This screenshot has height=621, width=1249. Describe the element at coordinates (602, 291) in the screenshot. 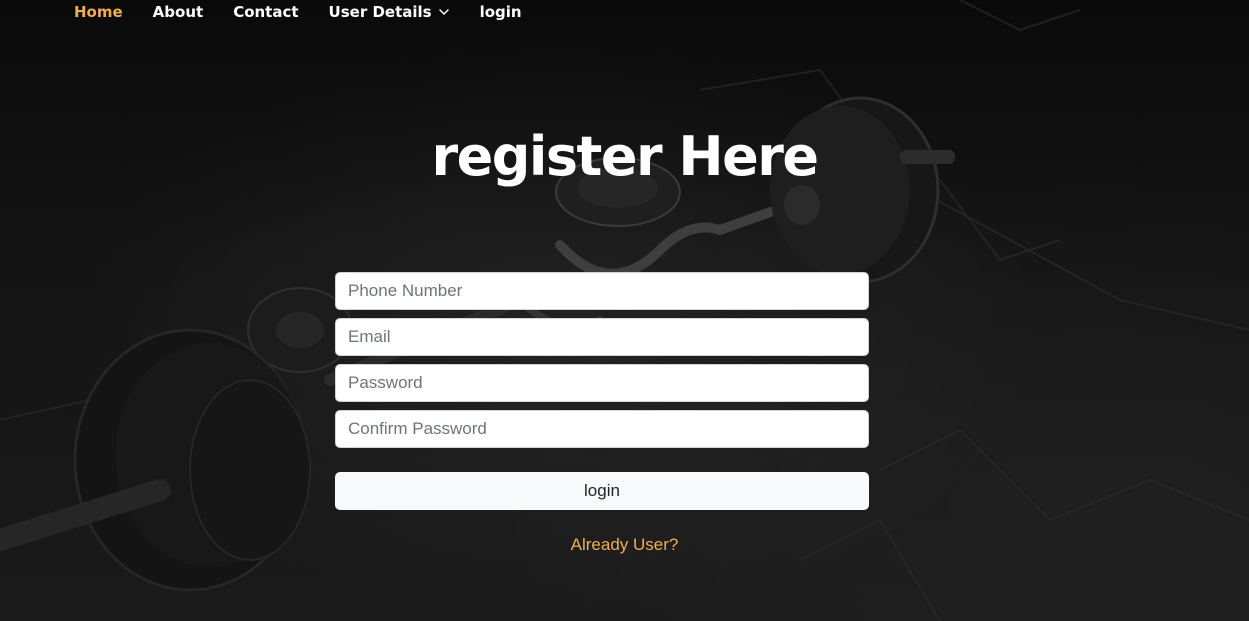

I see `phone-number-input` at that location.